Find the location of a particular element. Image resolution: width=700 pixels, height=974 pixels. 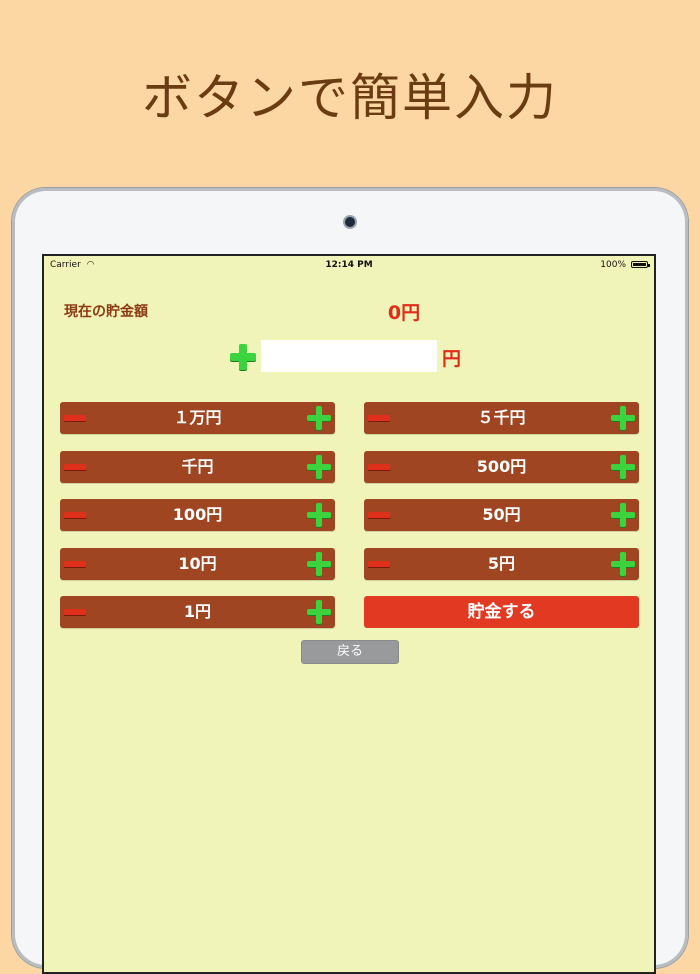

amount-label: 50円 is located at coordinates (501, 514).